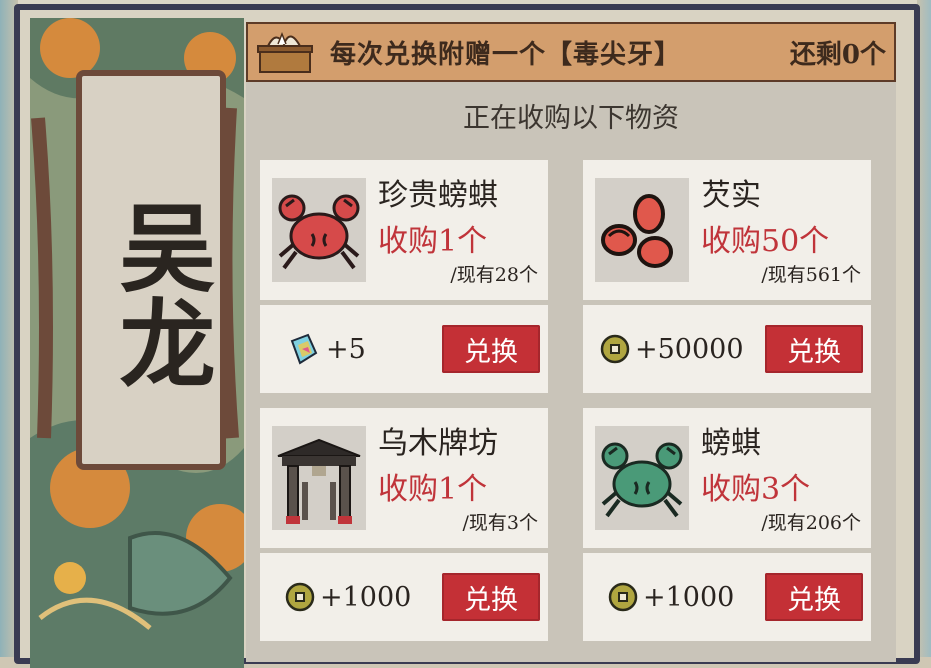 The height and width of the screenshot is (668, 931). I want to click on item-info: 珍贵螃蜞 收购1个 /现有28个, so click(404, 230).